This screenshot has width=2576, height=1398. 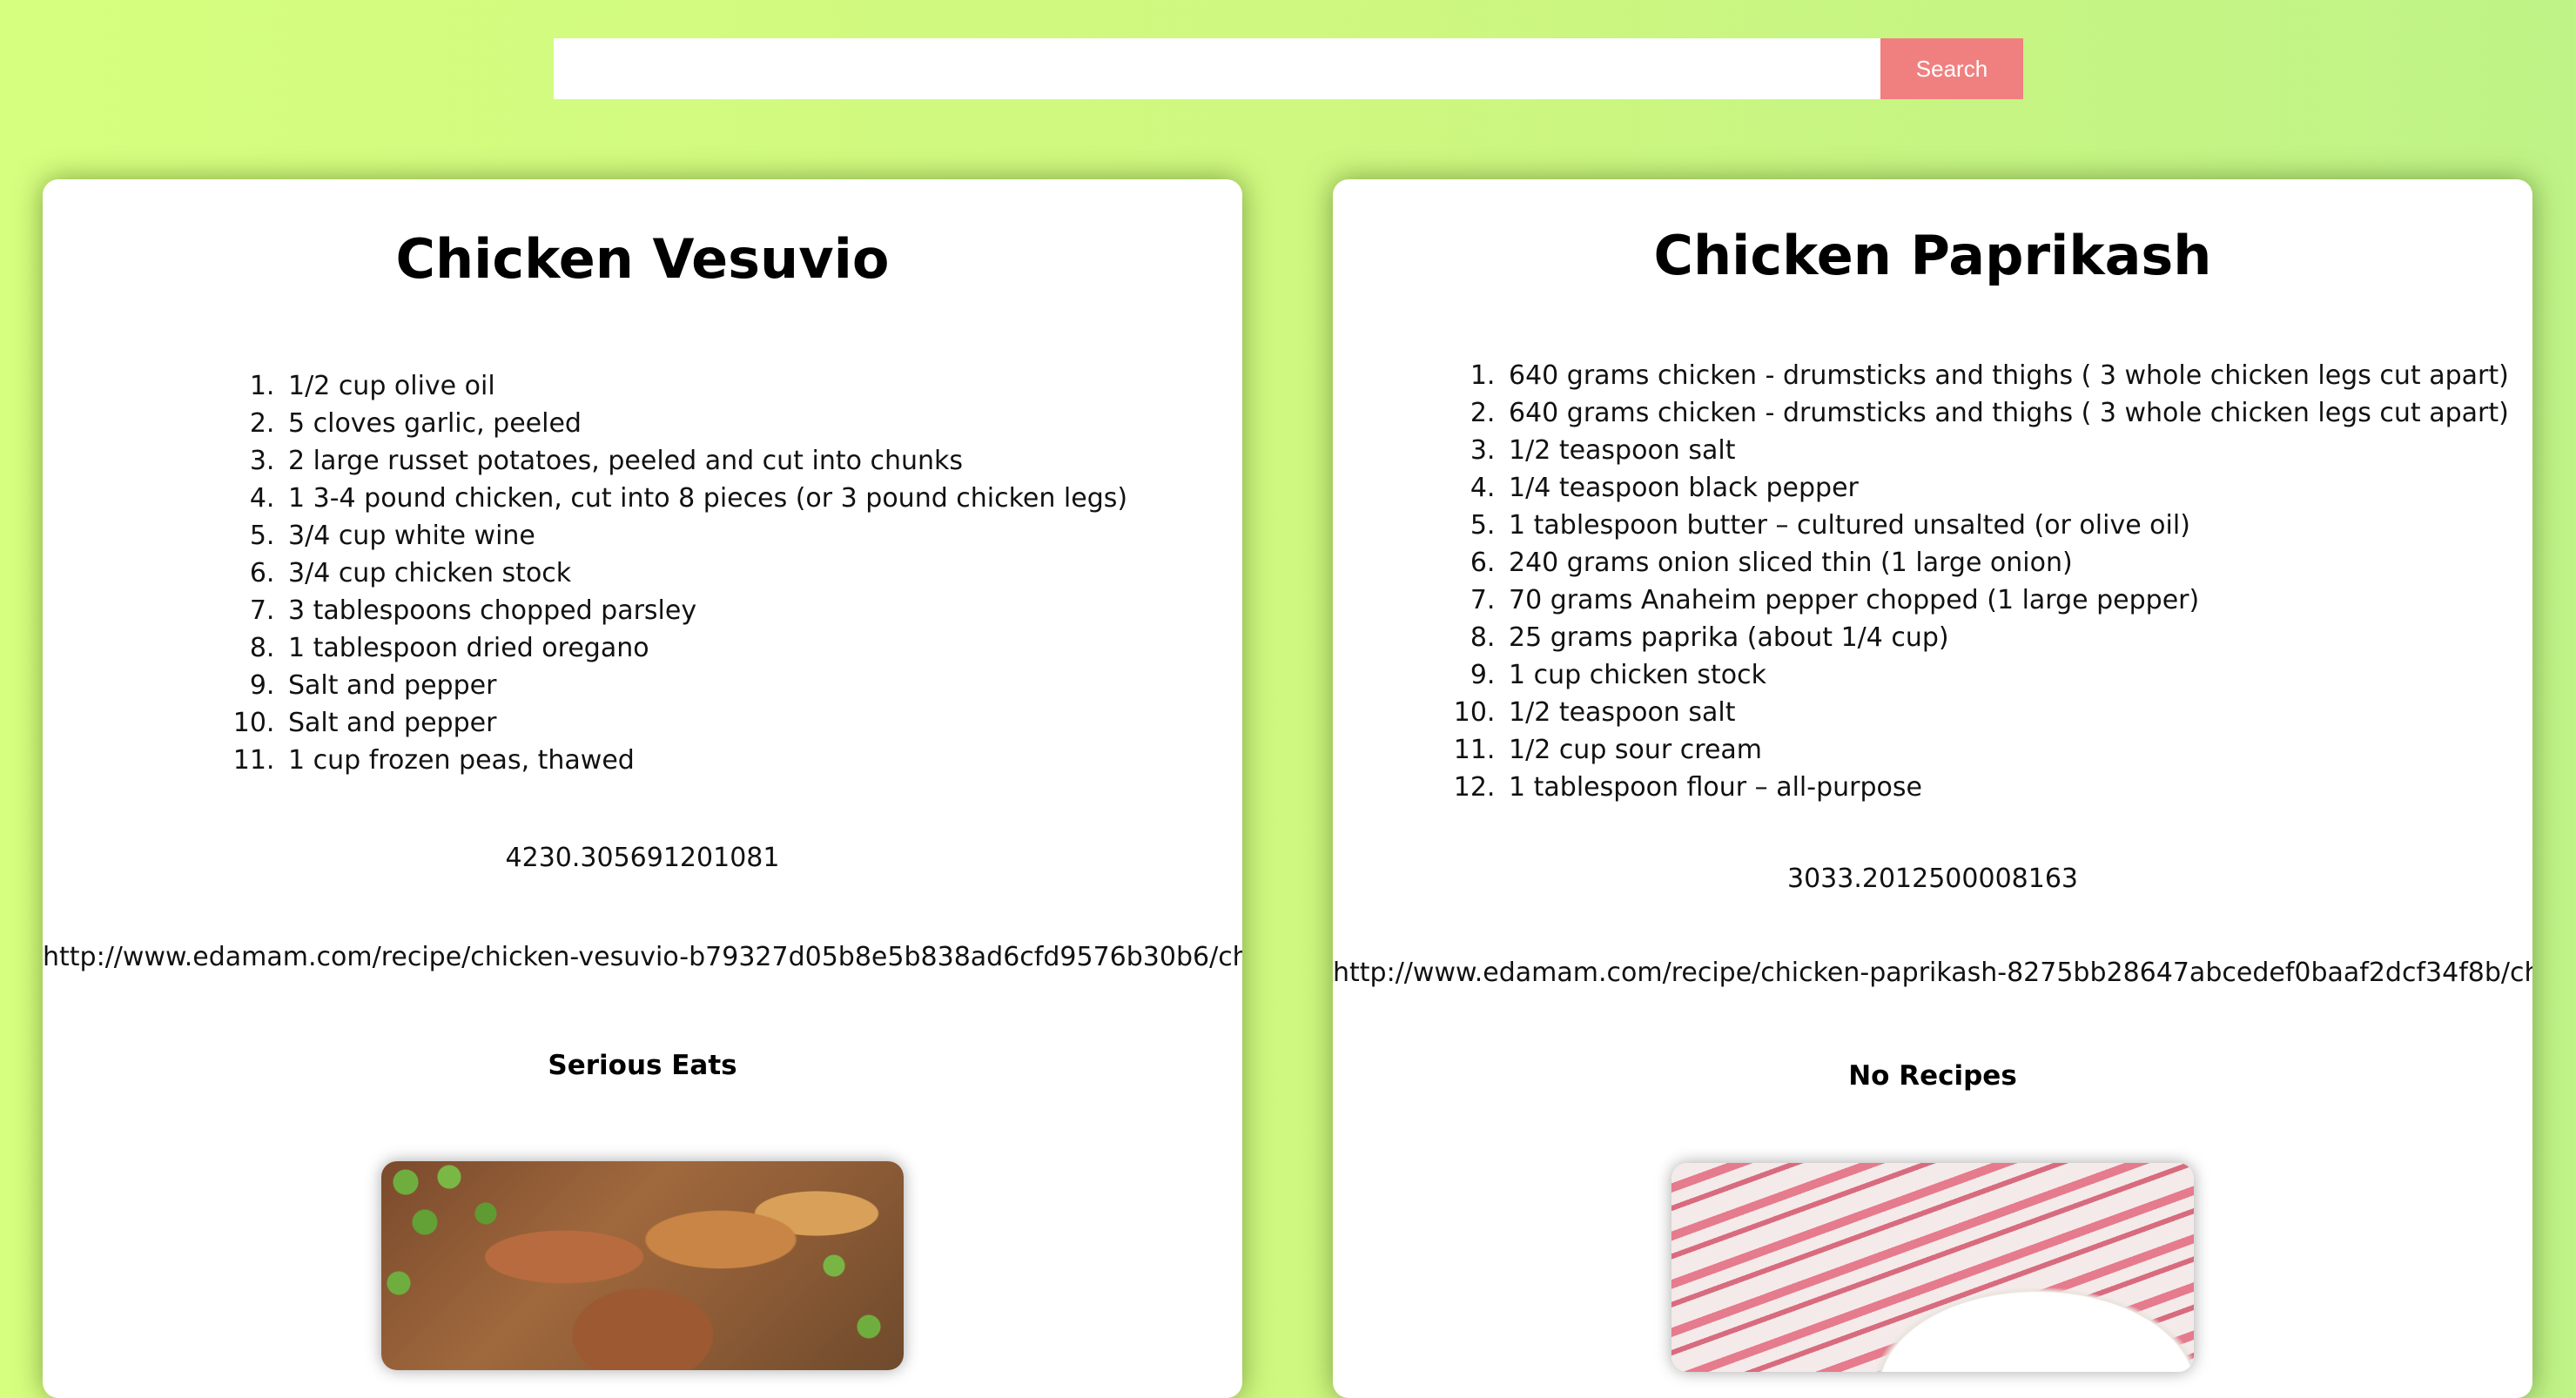 I want to click on ingredient-item: 3 tablespoons chopped parsley, so click(x=705, y=610).